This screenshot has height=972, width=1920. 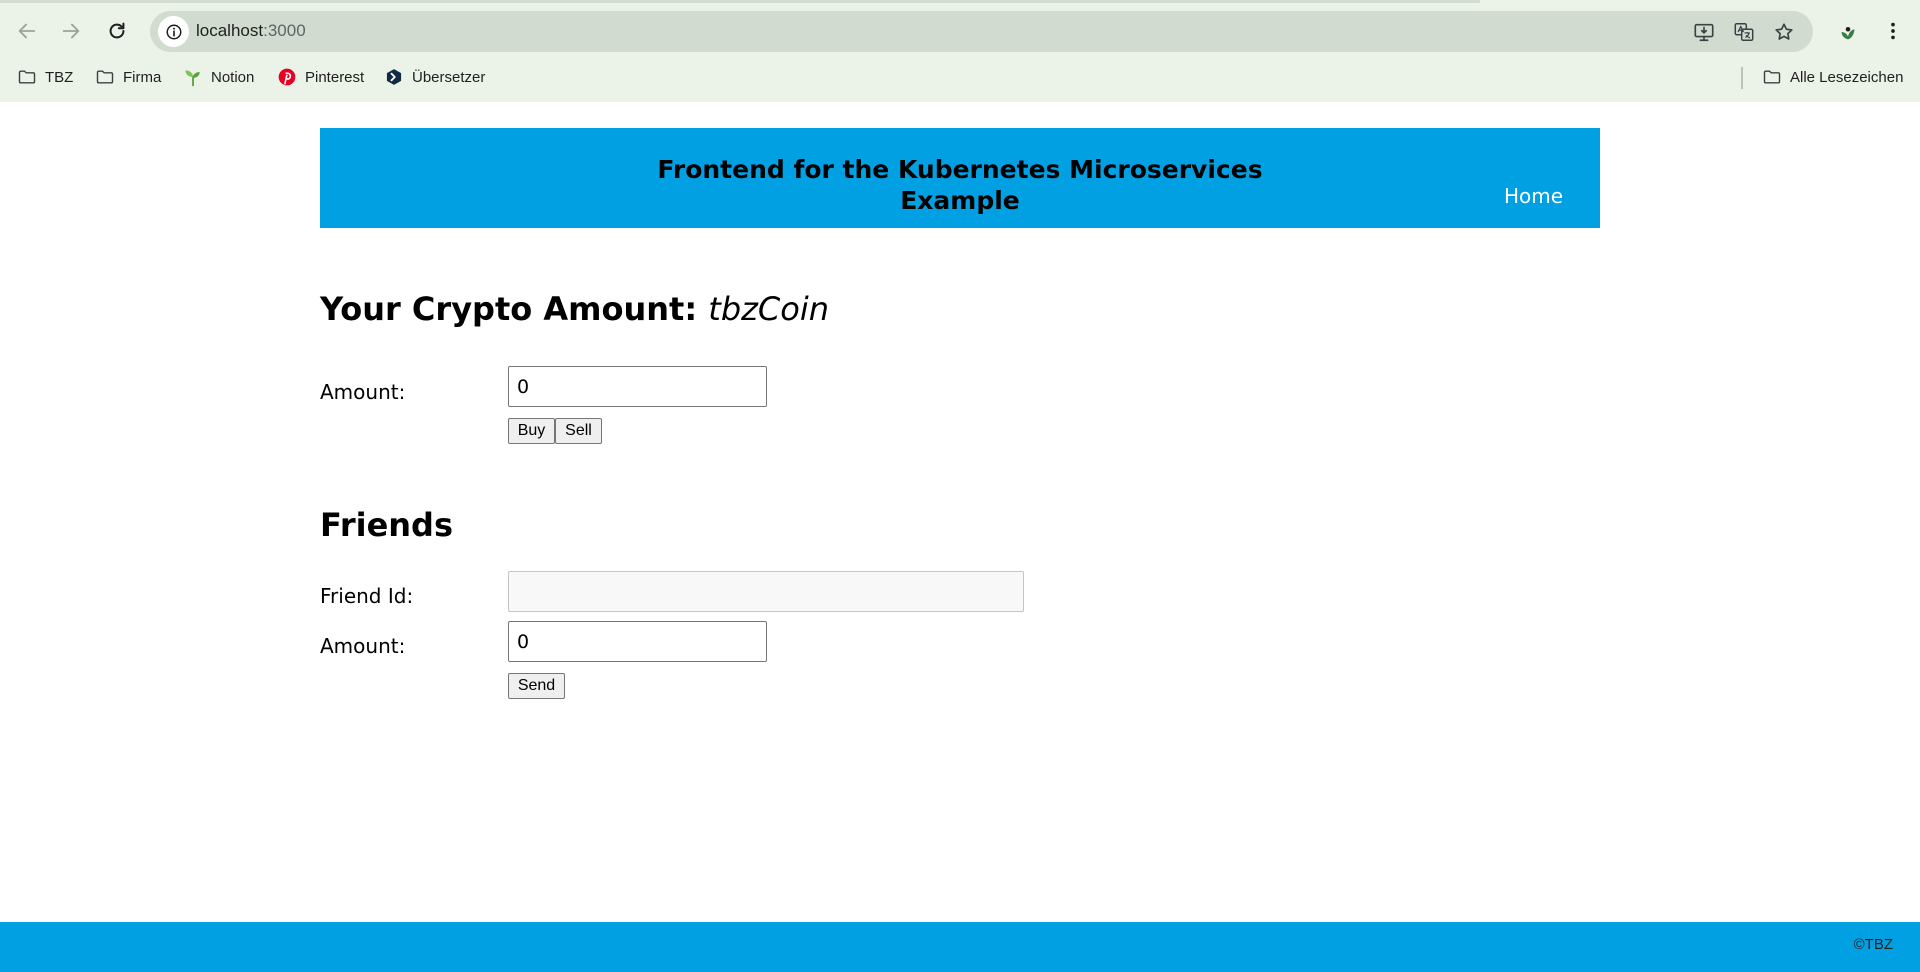 What do you see at coordinates (637, 386) in the screenshot?
I see `crypto-amount-input` at bounding box center [637, 386].